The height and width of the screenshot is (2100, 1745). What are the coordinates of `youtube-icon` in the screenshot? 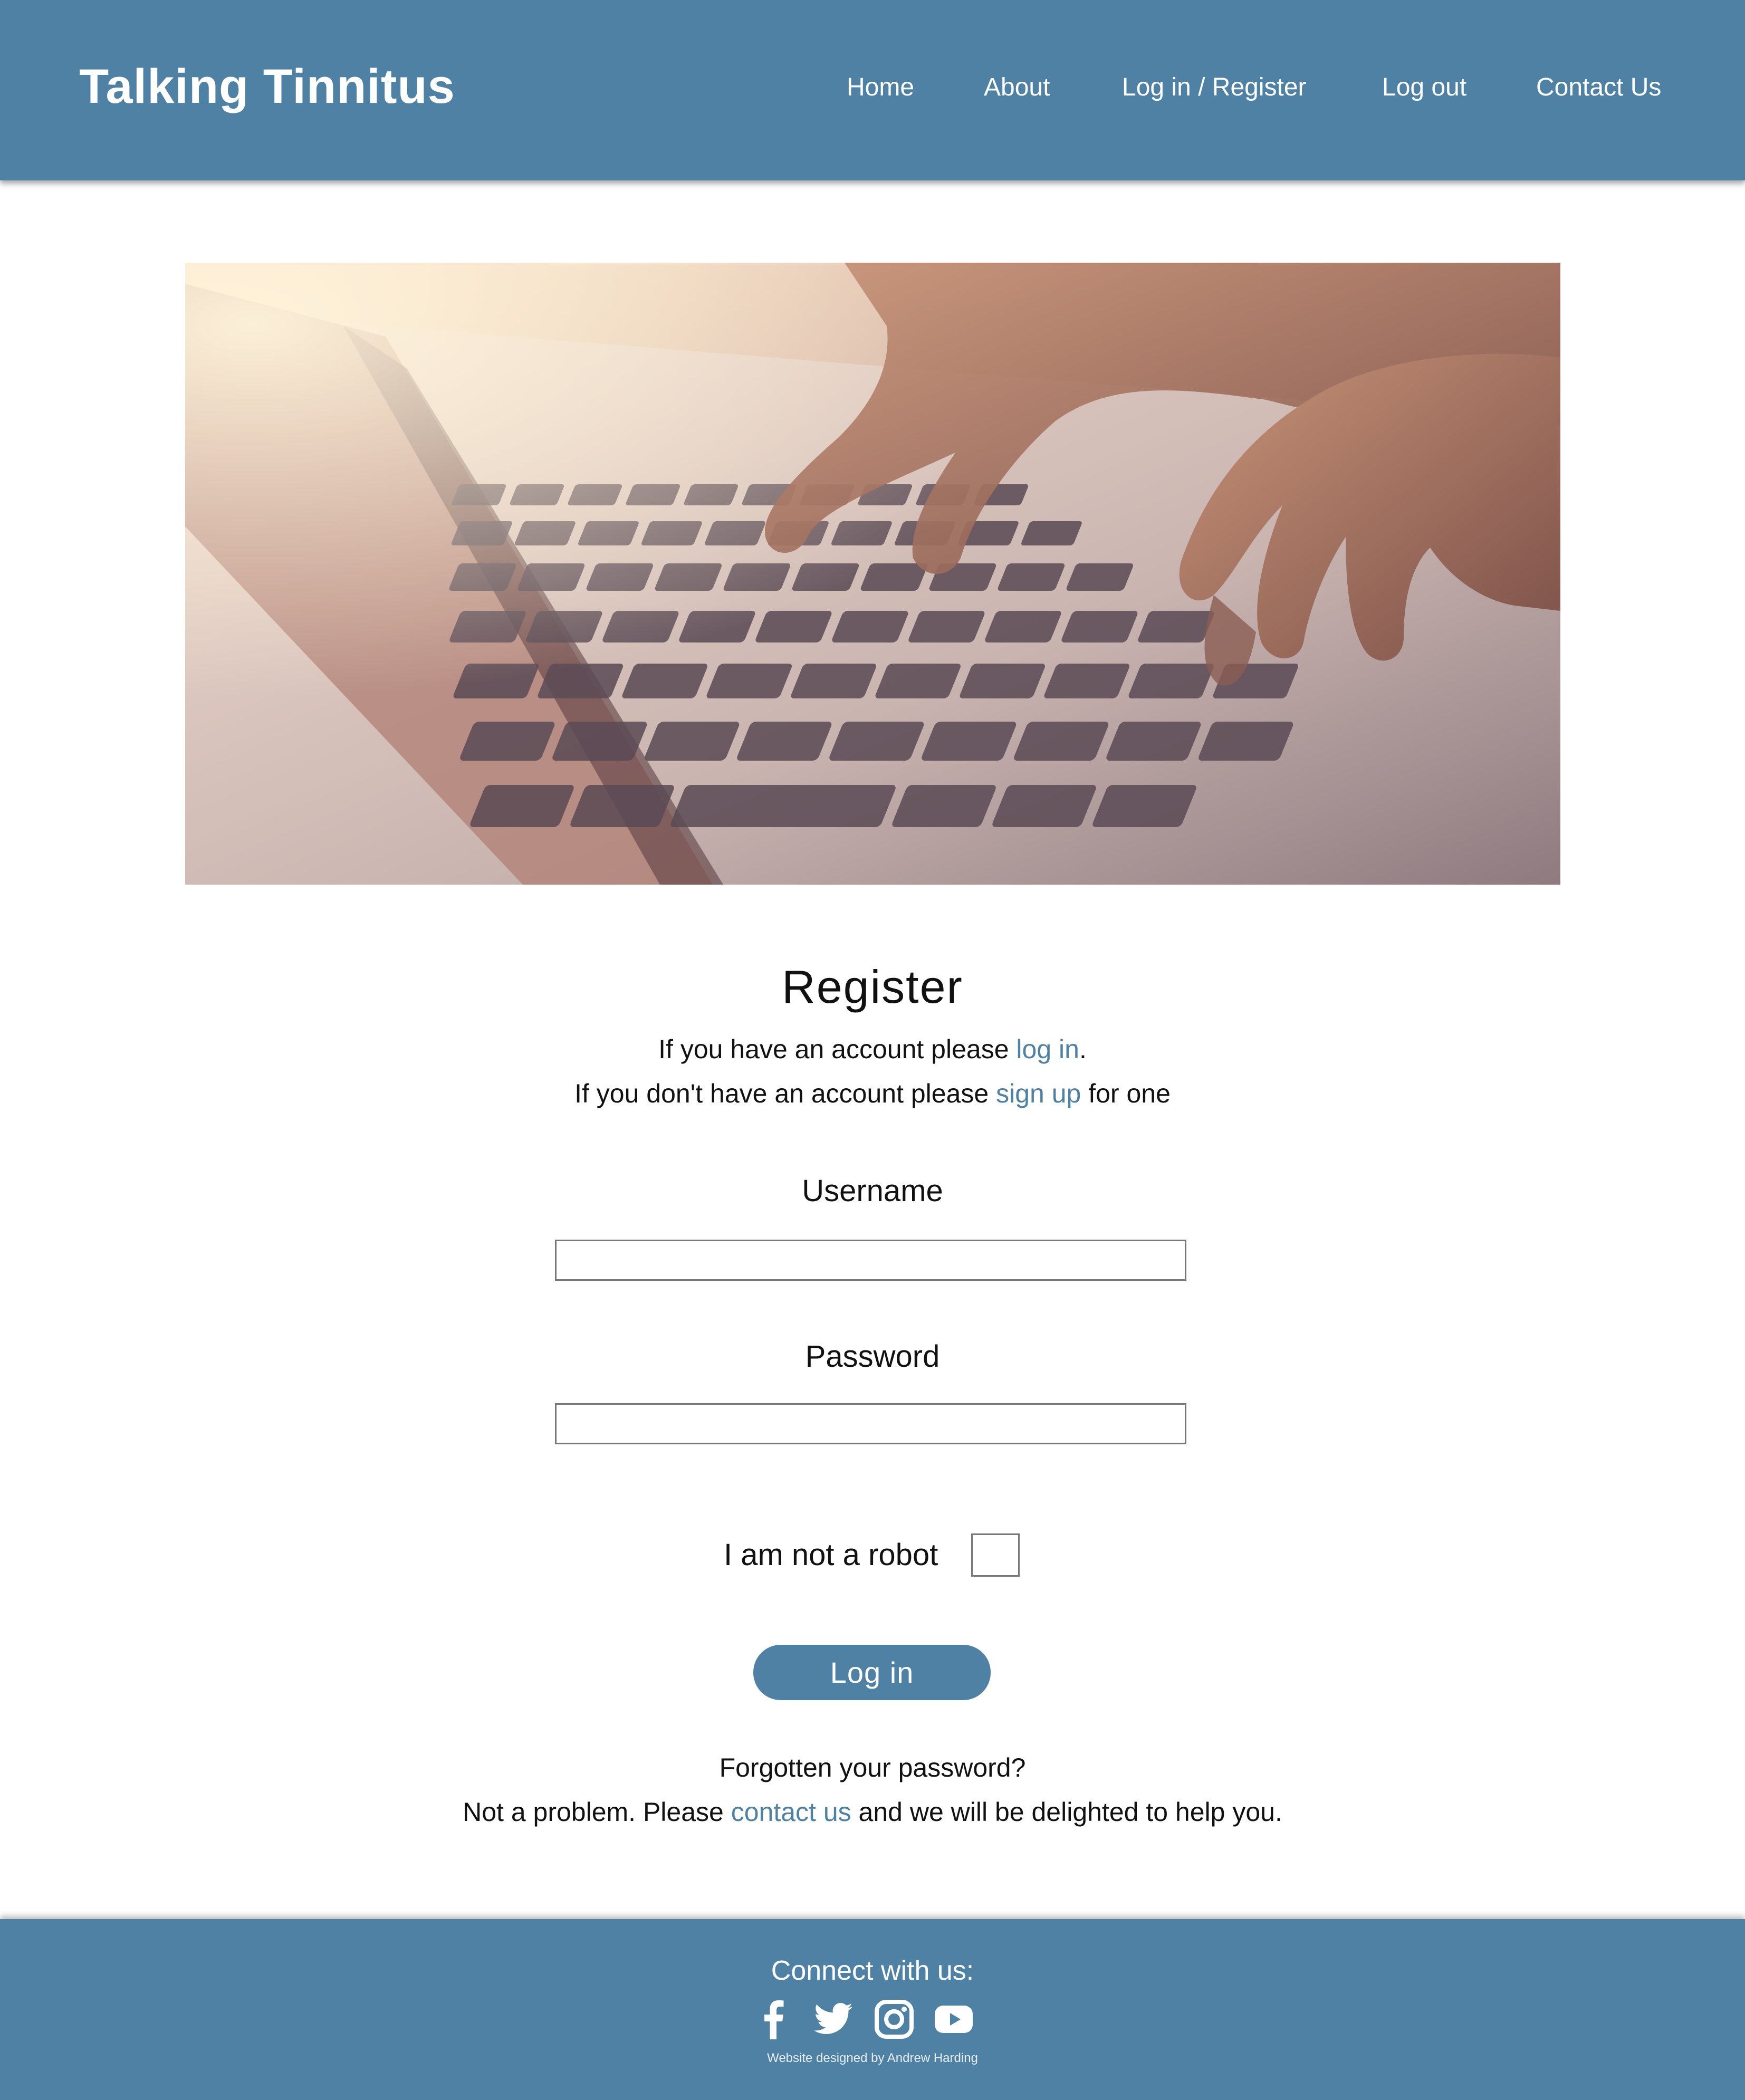 It's located at (954, 2019).